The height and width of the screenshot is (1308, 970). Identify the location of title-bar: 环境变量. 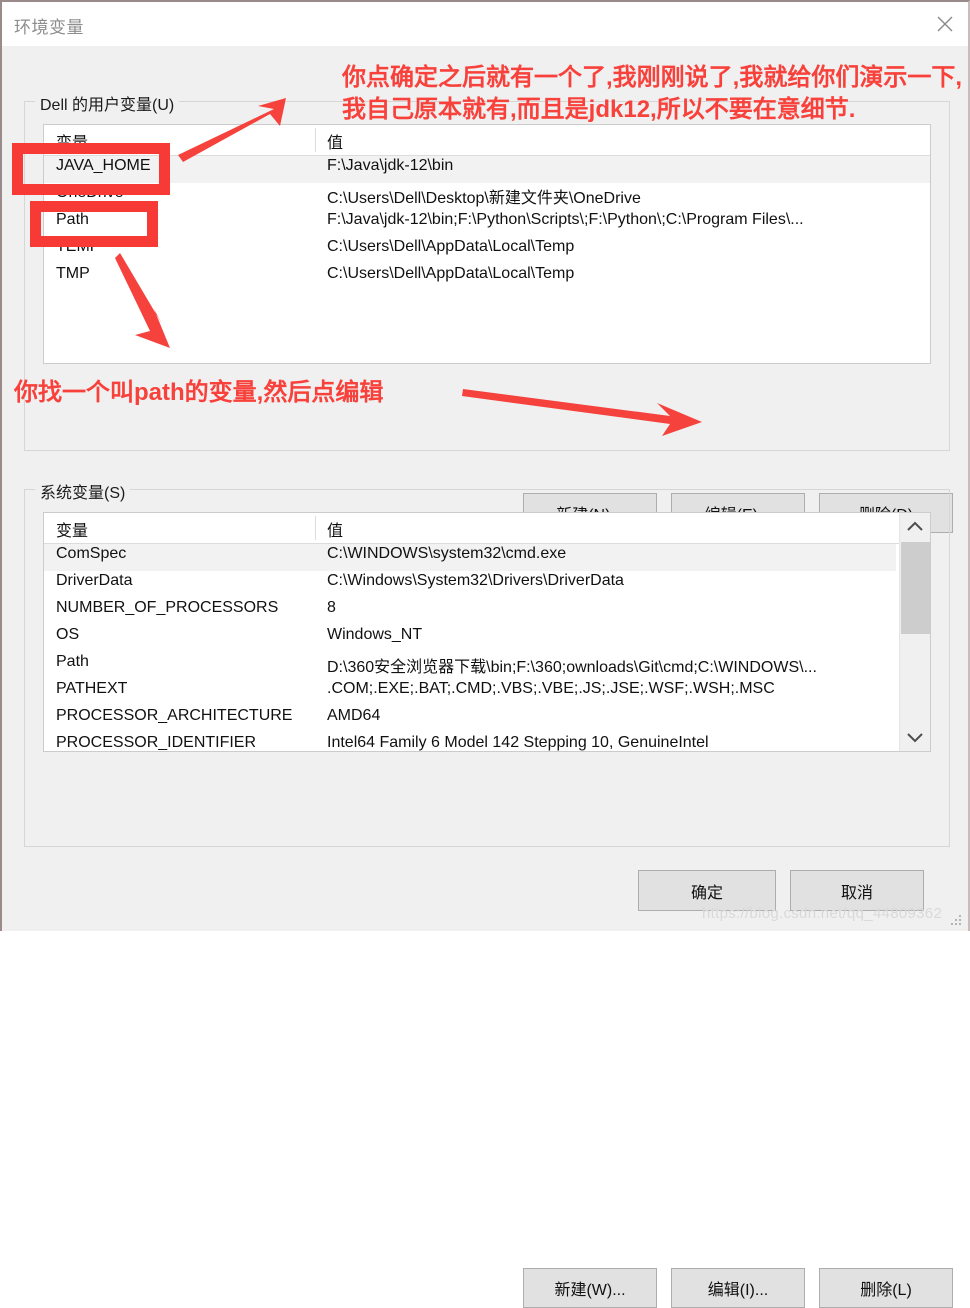
(485, 24).